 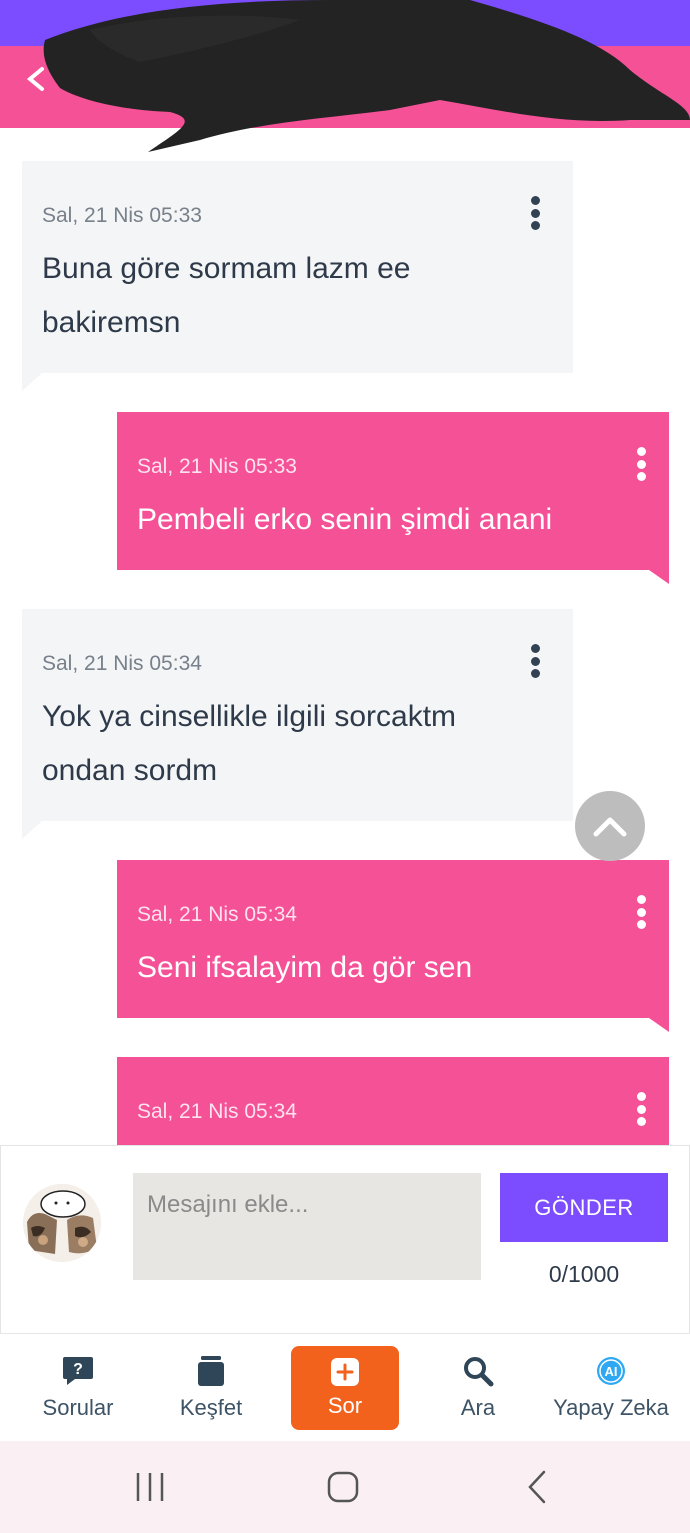 I want to click on nav-label: Ara, so click(x=478, y=1407).